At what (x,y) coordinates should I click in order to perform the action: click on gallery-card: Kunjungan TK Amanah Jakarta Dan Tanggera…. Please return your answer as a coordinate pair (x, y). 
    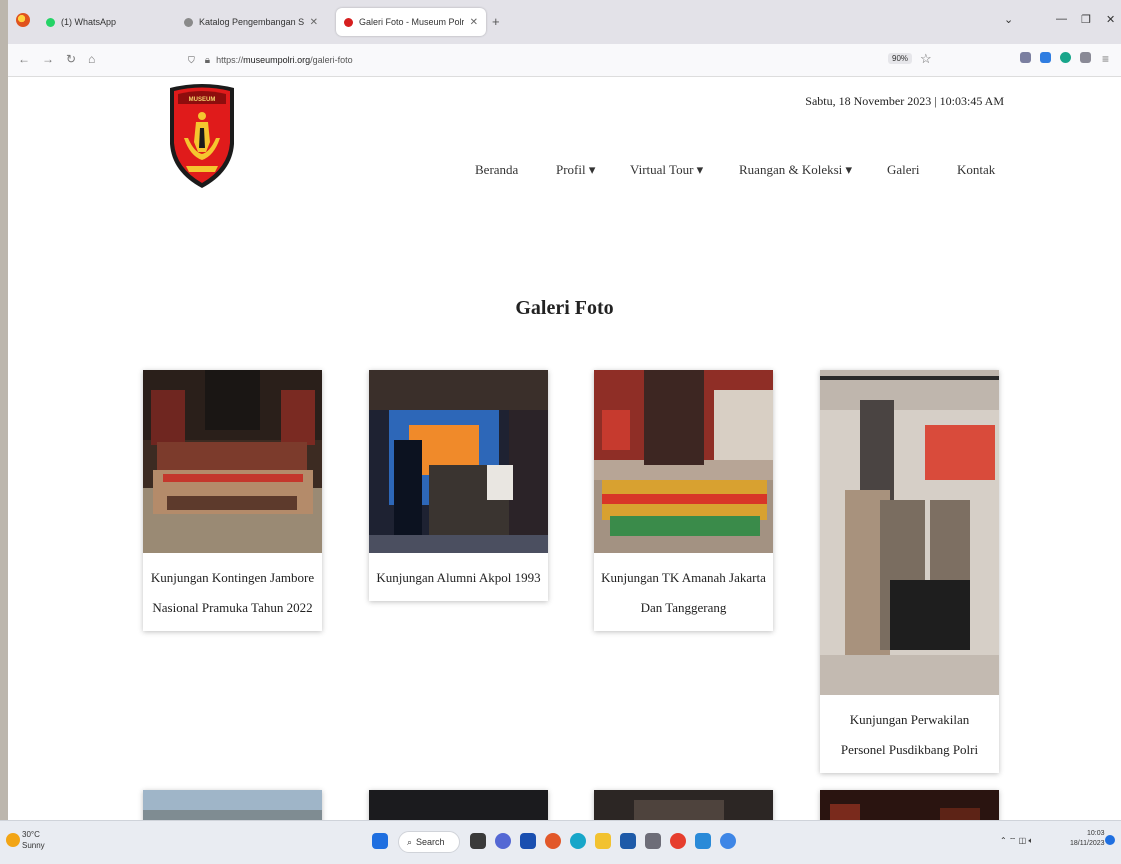
    Looking at the image, I should click on (683, 500).